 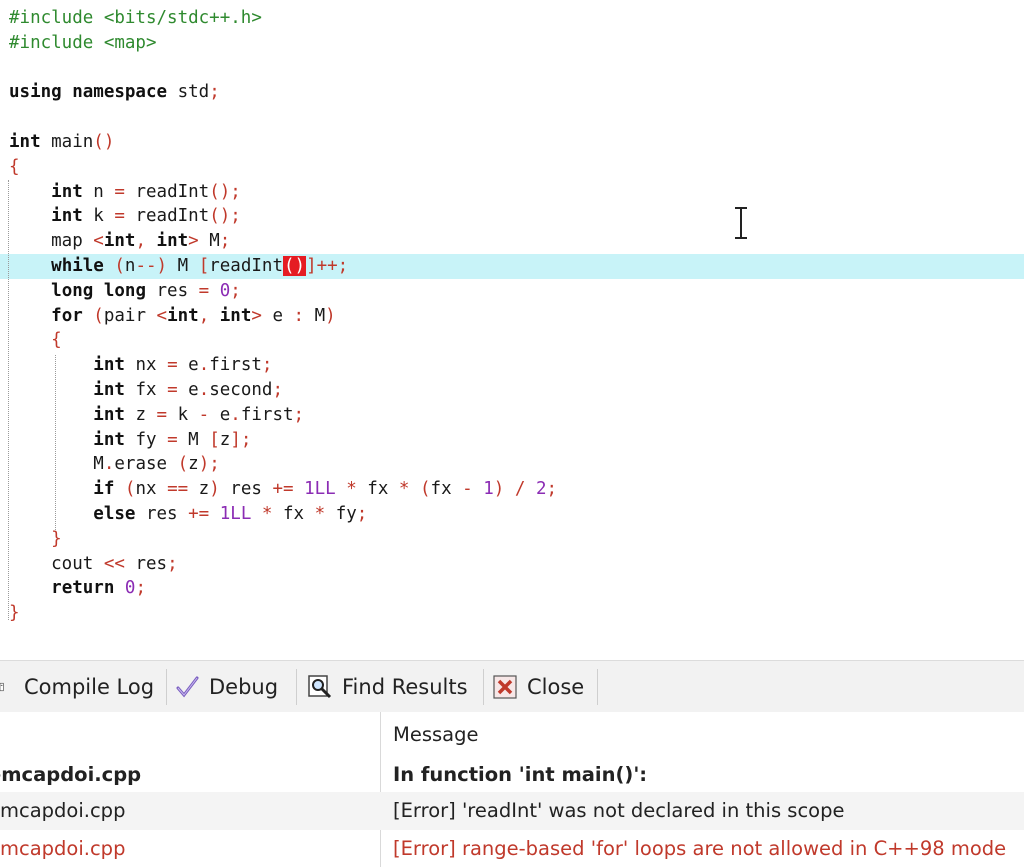 What do you see at coordinates (235, 514) in the screenshot?
I see `code-token: 1LL` at bounding box center [235, 514].